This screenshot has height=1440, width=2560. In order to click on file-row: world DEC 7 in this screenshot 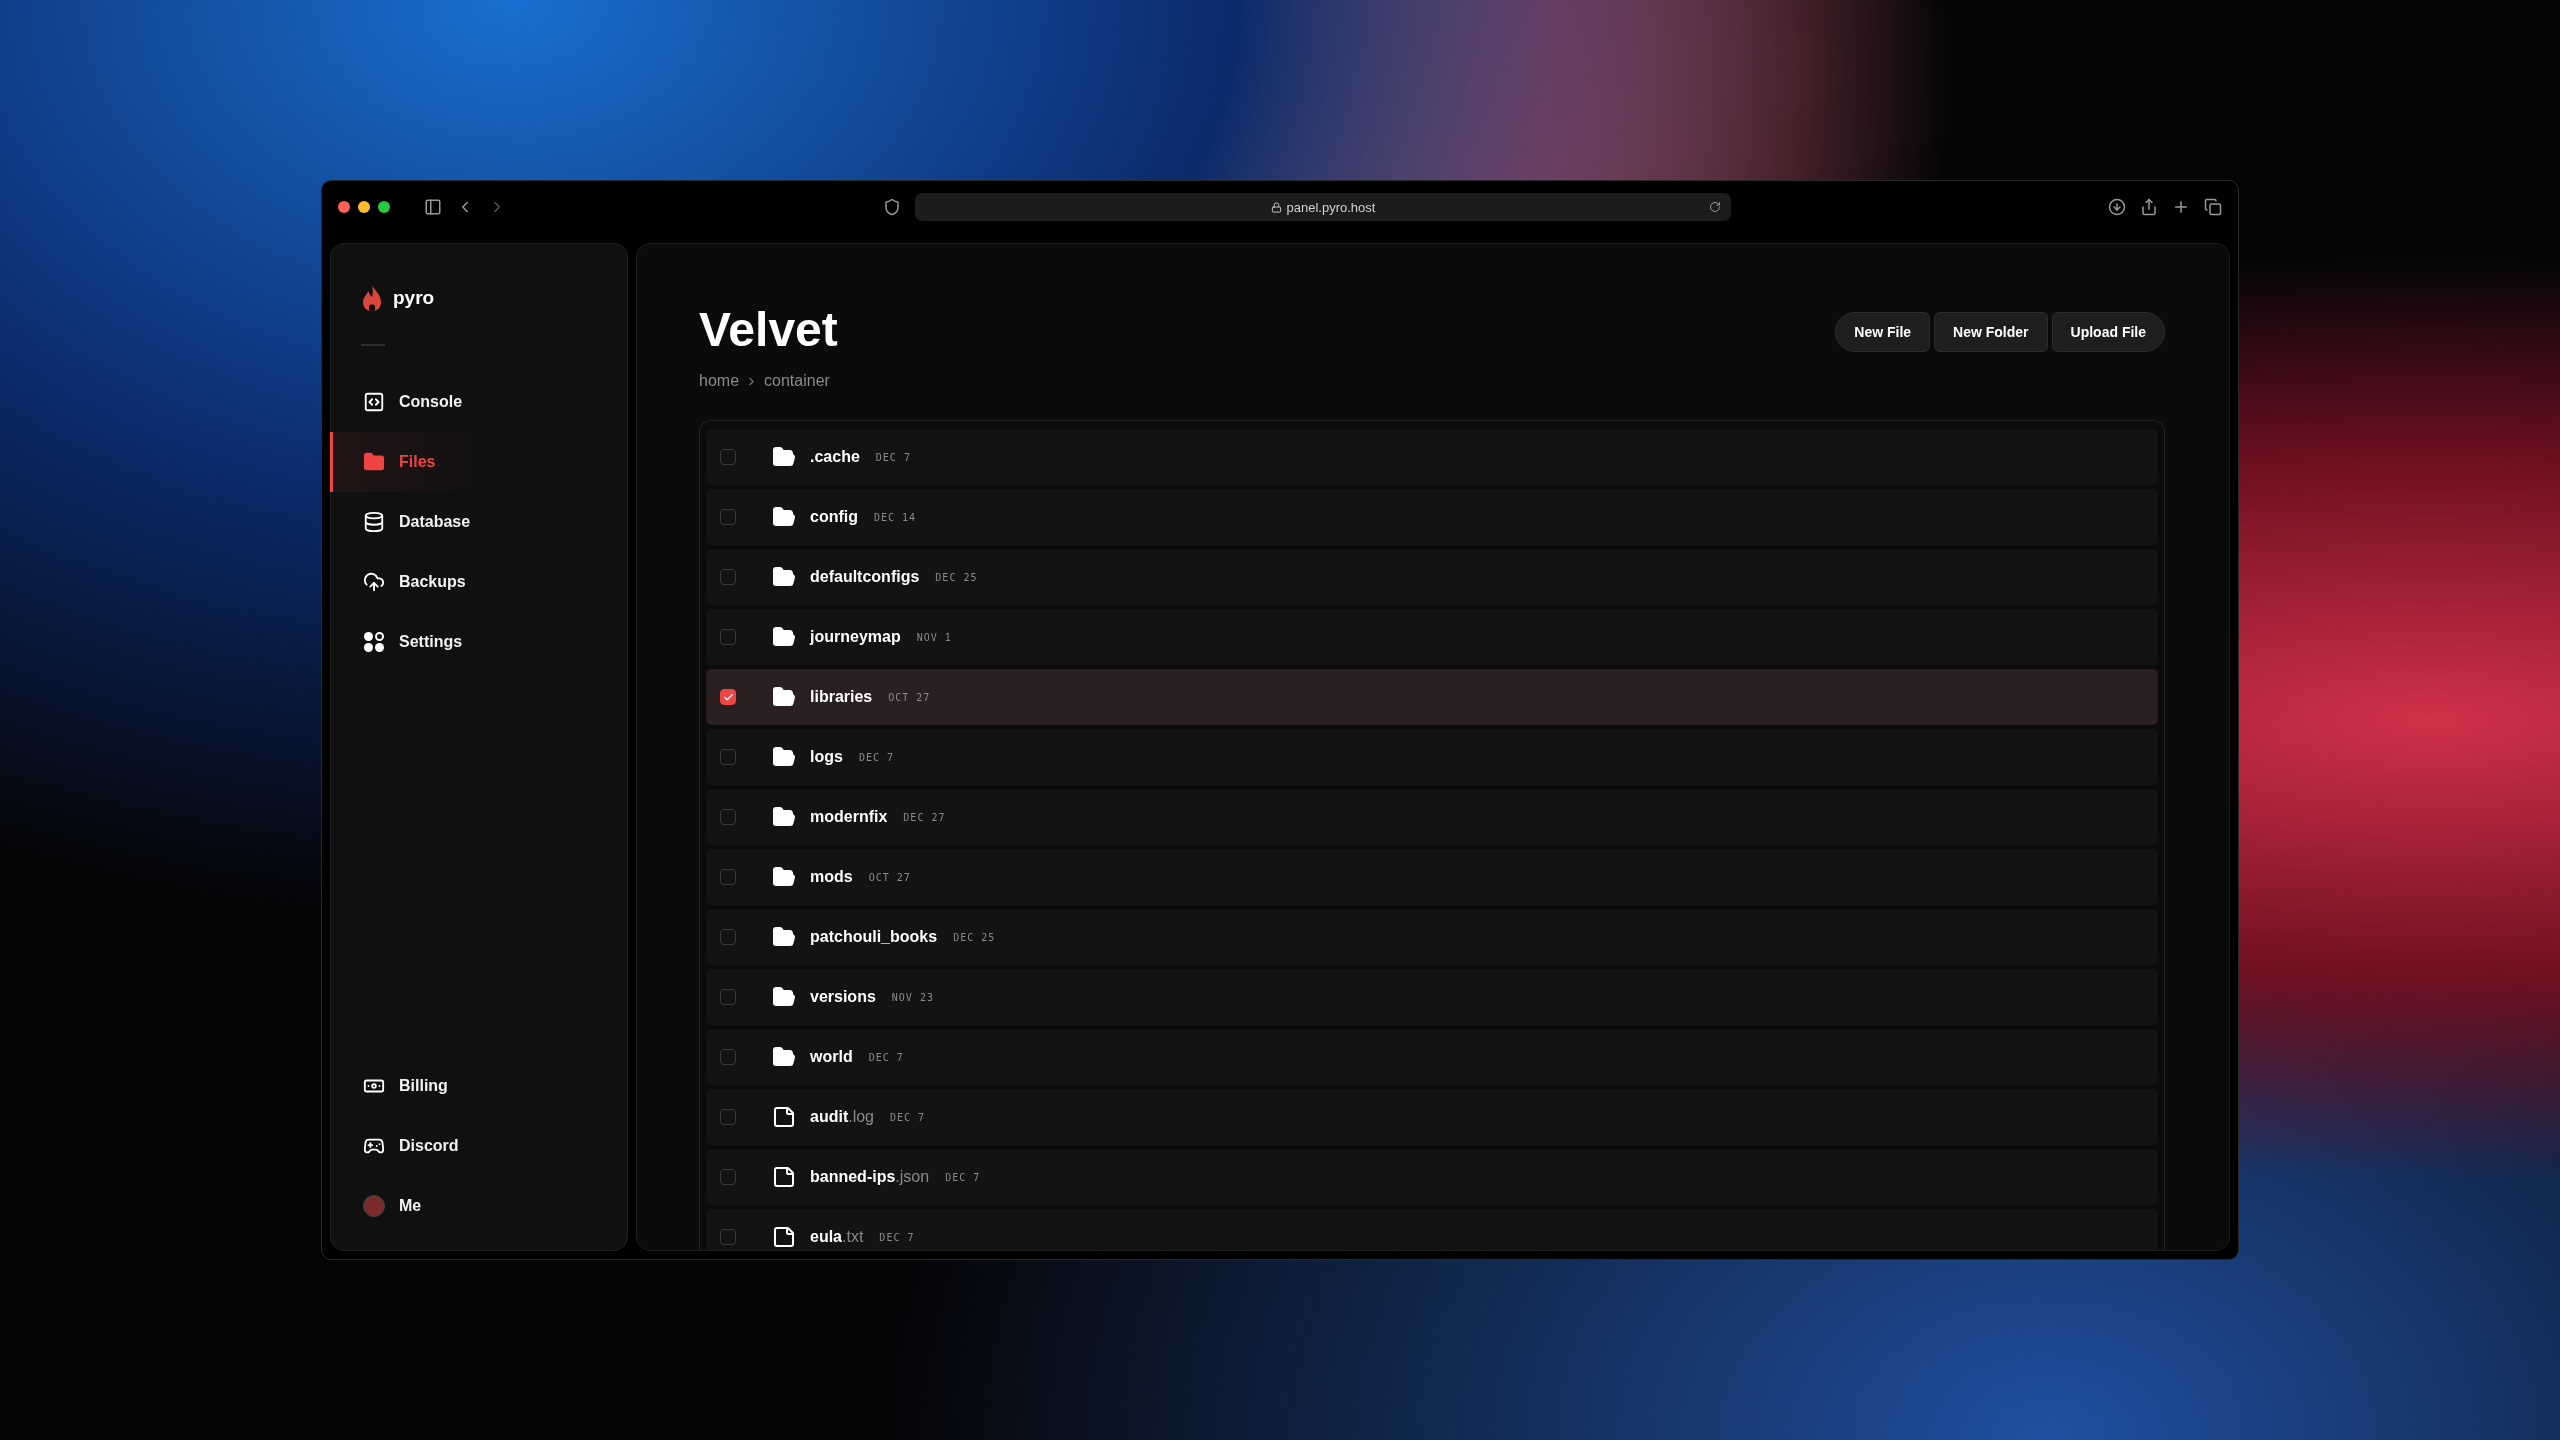, I will do `click(1432, 1057)`.